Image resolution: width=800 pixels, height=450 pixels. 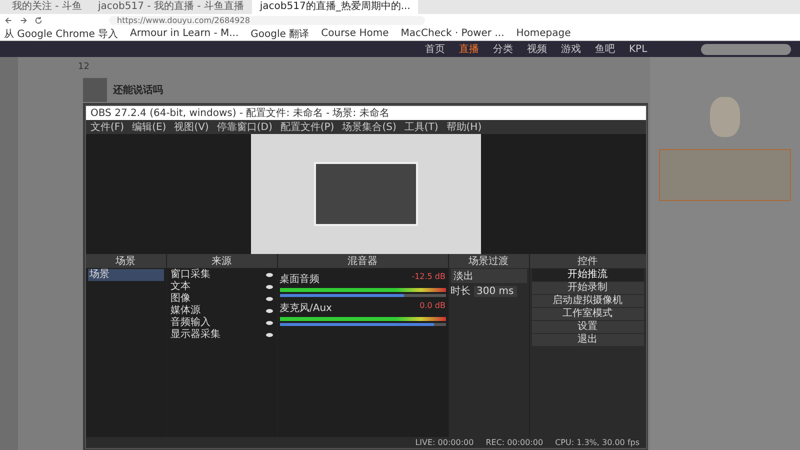 I want to click on nav-link: 鱼吧, so click(x=605, y=49).